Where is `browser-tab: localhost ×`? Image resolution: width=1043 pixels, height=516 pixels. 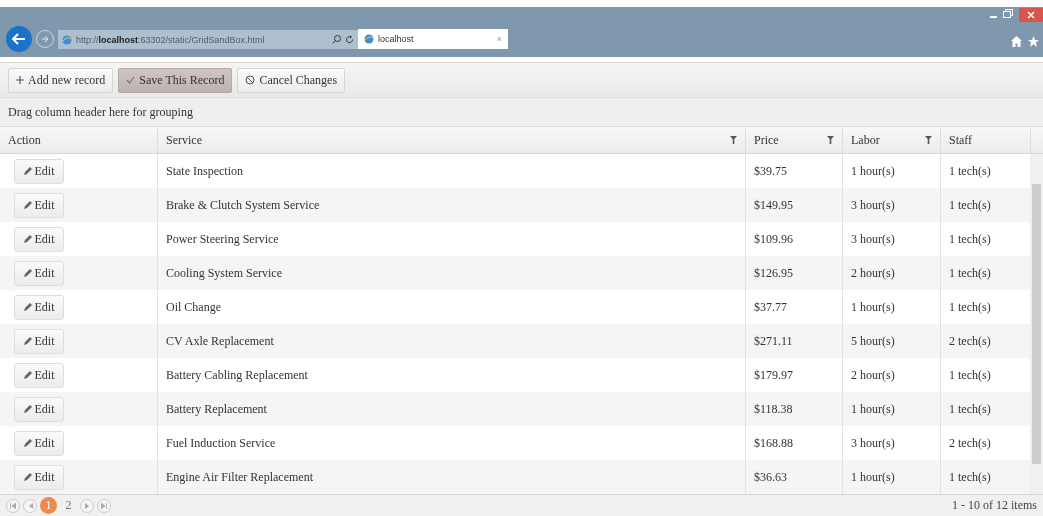 browser-tab: localhost × is located at coordinates (433, 39).